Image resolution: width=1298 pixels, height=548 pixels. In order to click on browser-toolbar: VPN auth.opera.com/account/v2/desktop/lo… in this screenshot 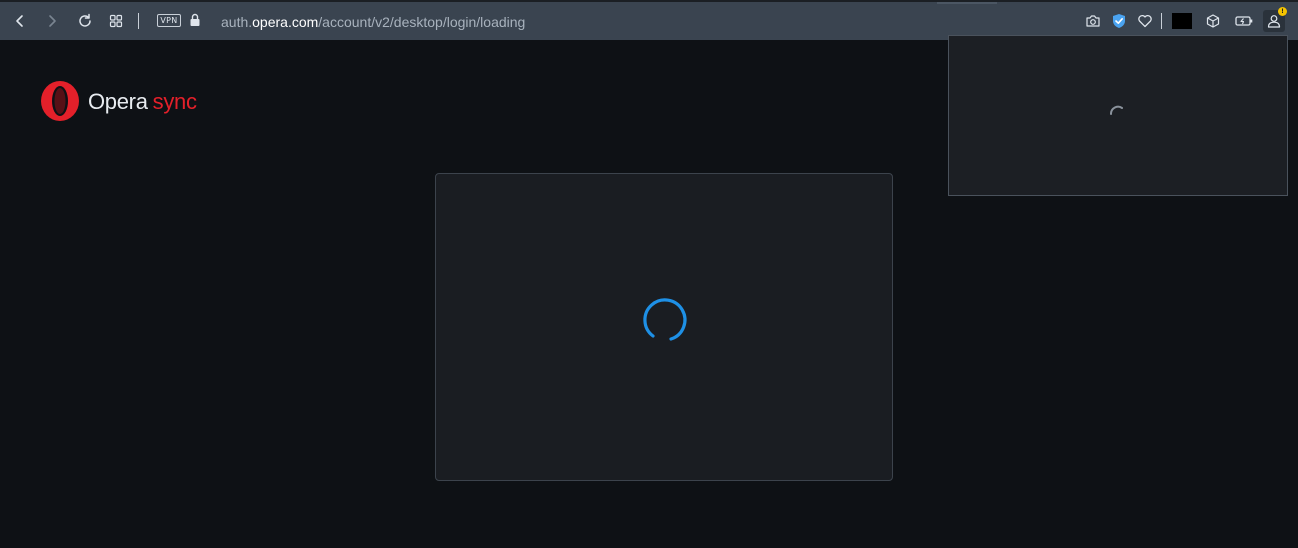, I will do `click(649, 20)`.